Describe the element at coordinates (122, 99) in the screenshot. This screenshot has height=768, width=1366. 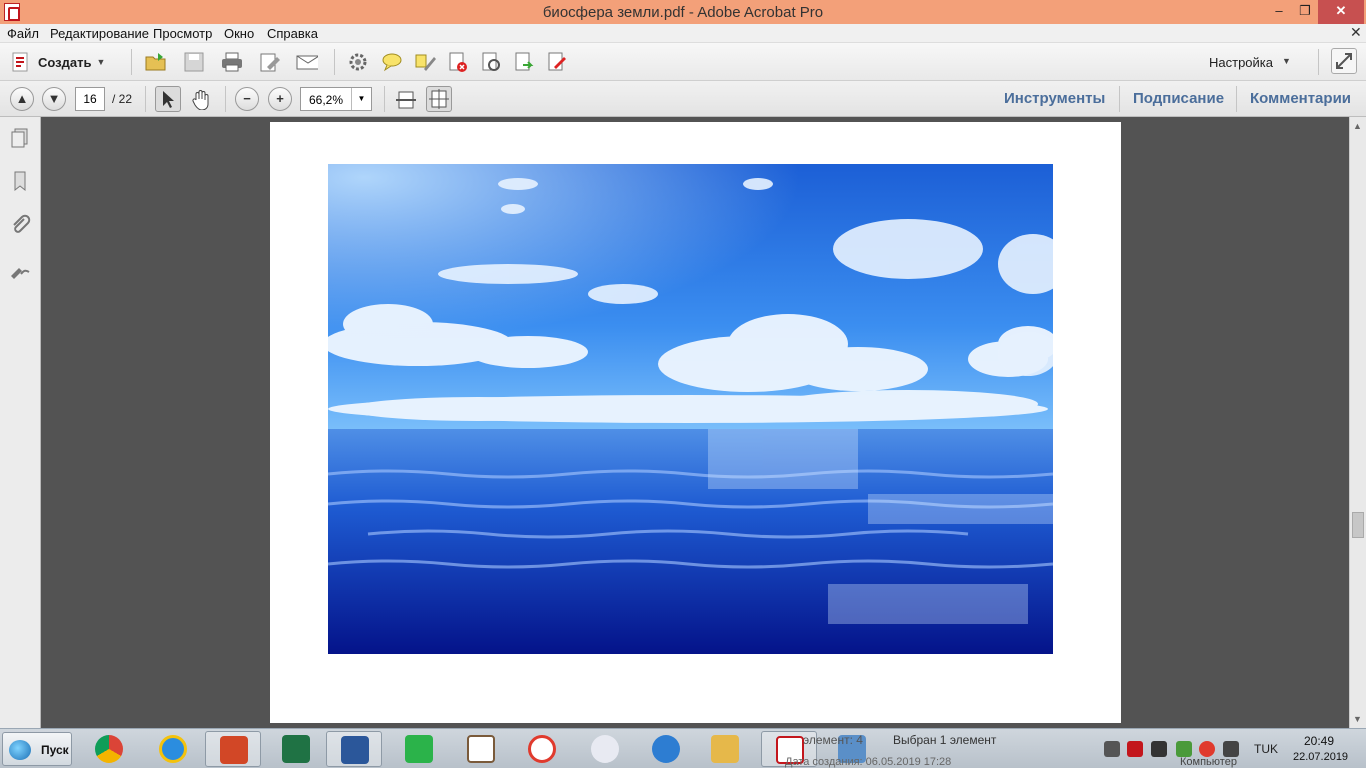
I see `page-count: / 22` at that location.